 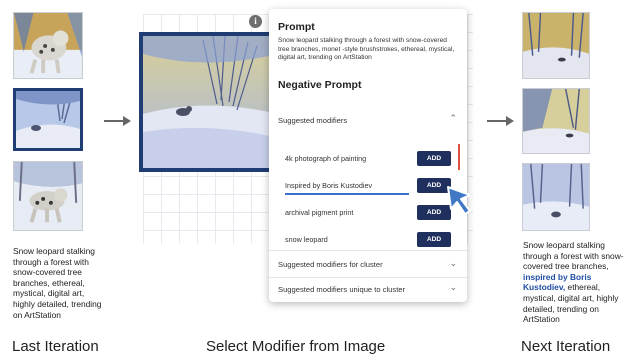 I want to click on modifier-item: archival pigment print ADD, so click(x=370, y=212).